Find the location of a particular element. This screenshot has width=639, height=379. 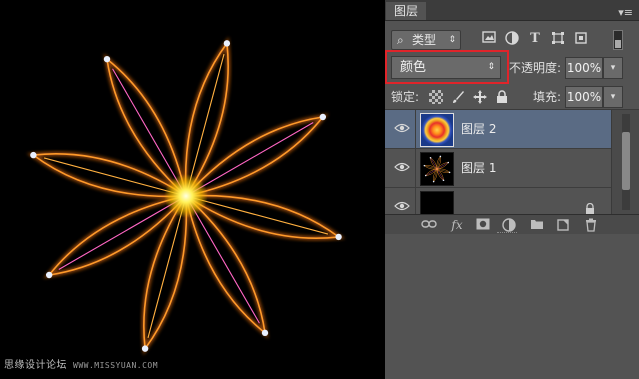

search-icon: ⌕ is located at coordinates (400, 40).